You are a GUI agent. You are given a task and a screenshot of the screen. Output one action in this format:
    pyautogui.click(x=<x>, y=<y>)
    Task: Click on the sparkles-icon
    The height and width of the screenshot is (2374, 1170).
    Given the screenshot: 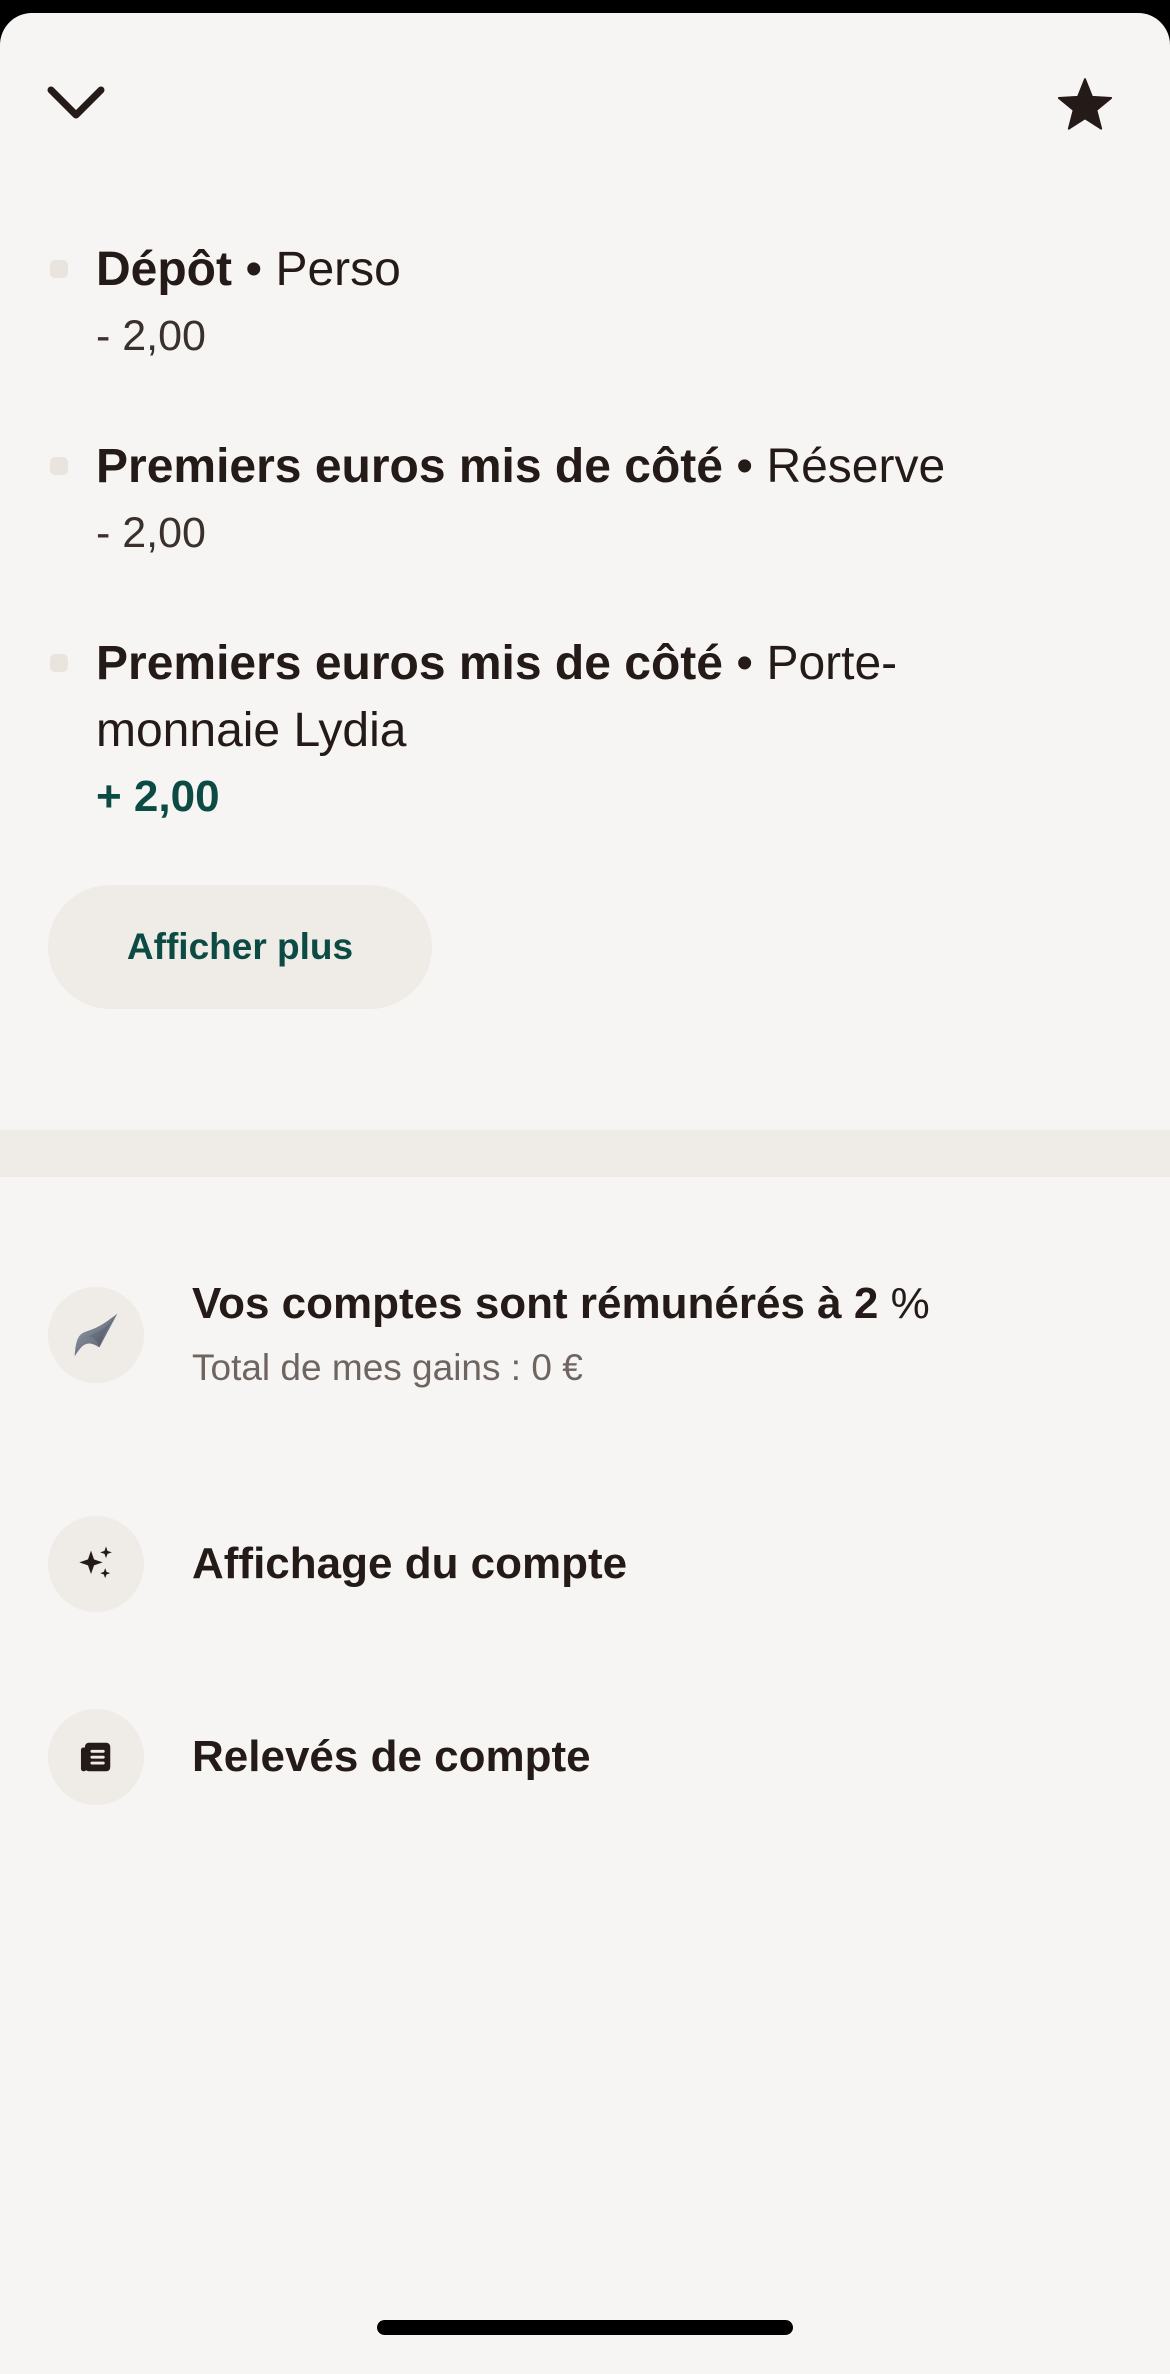 What is the action you would take?
    pyautogui.click(x=95, y=1562)
    